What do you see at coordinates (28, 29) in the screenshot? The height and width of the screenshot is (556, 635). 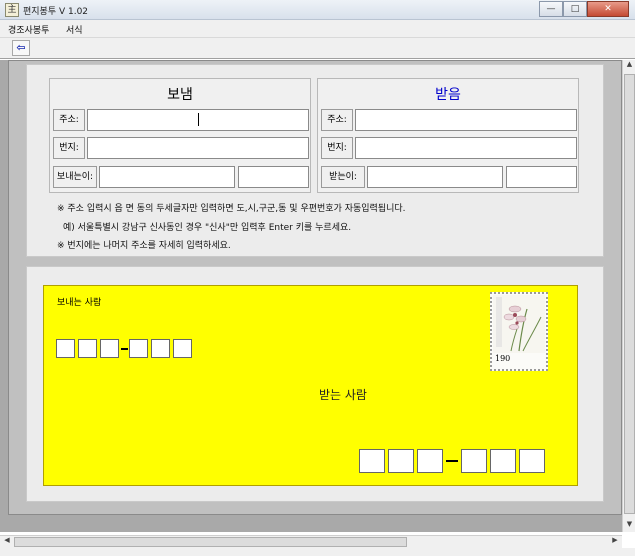 I see `menu-item-condolence-envelope: 경조사봉투` at bounding box center [28, 29].